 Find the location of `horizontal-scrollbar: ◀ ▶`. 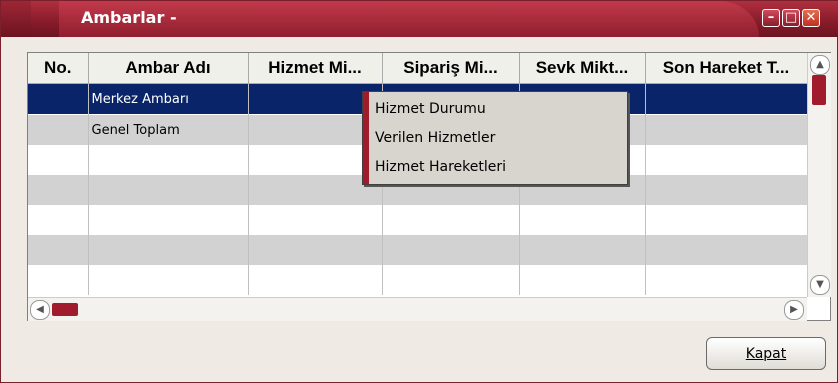

horizontal-scrollbar: ◀ ▶ is located at coordinates (417, 309).